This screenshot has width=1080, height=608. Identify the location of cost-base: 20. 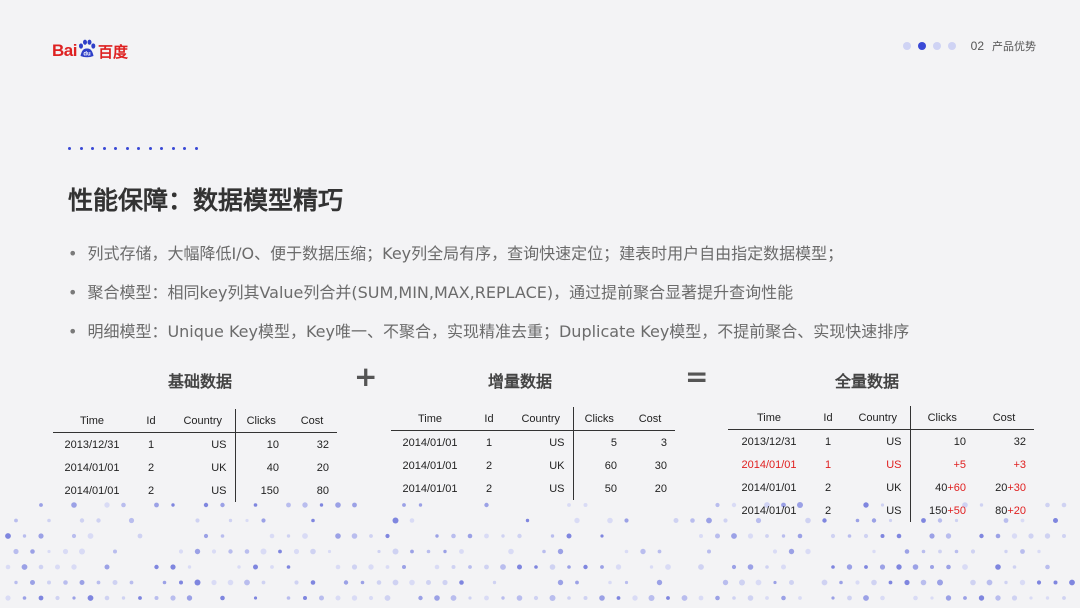
(1001, 487).